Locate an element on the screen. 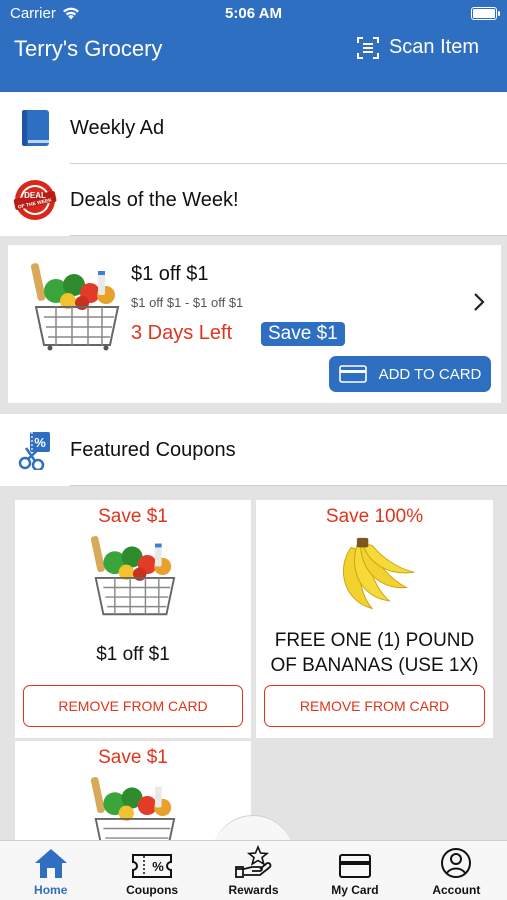 Image resolution: width=507 pixels, height=900 pixels. deal-title: $1 off $1 is located at coordinates (170, 274).